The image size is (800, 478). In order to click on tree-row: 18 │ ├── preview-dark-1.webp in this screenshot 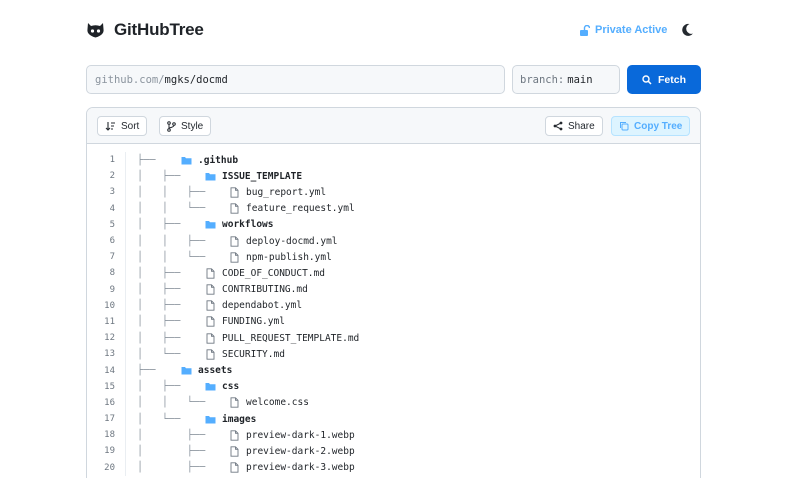, I will do `click(393, 435)`.